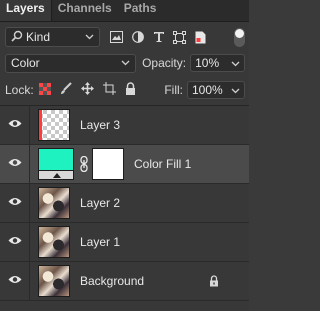  I want to click on smart-object-filter-icon, so click(200, 37).